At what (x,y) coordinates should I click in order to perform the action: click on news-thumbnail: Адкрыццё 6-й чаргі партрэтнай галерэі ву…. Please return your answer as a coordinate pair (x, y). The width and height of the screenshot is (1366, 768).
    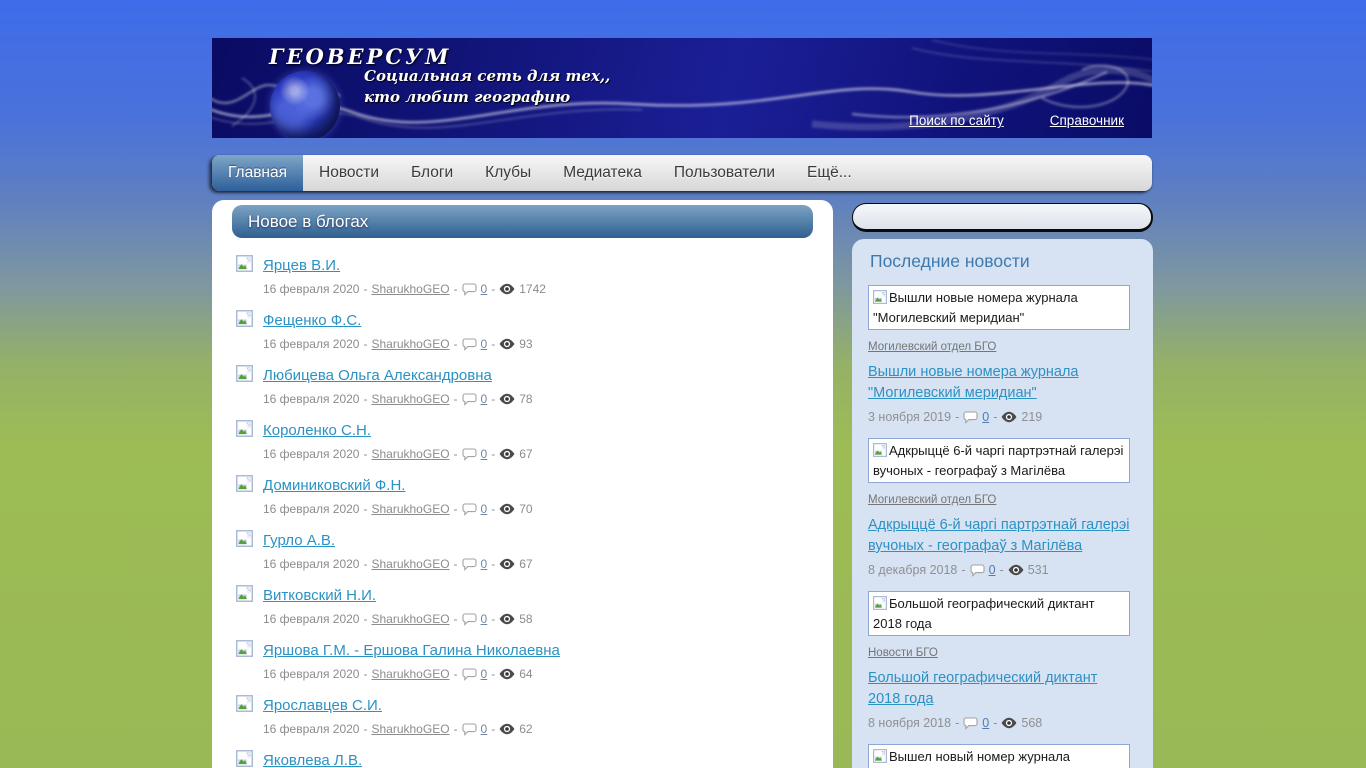
    Looking at the image, I should click on (999, 460).